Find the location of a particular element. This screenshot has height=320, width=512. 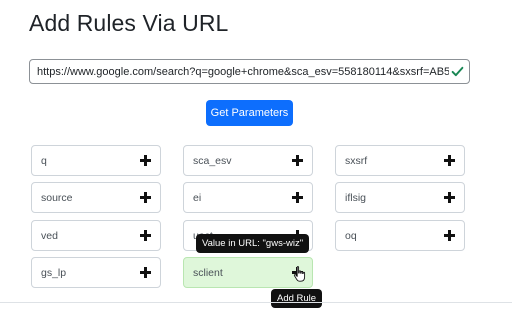

param-label: source is located at coordinates (57, 197).